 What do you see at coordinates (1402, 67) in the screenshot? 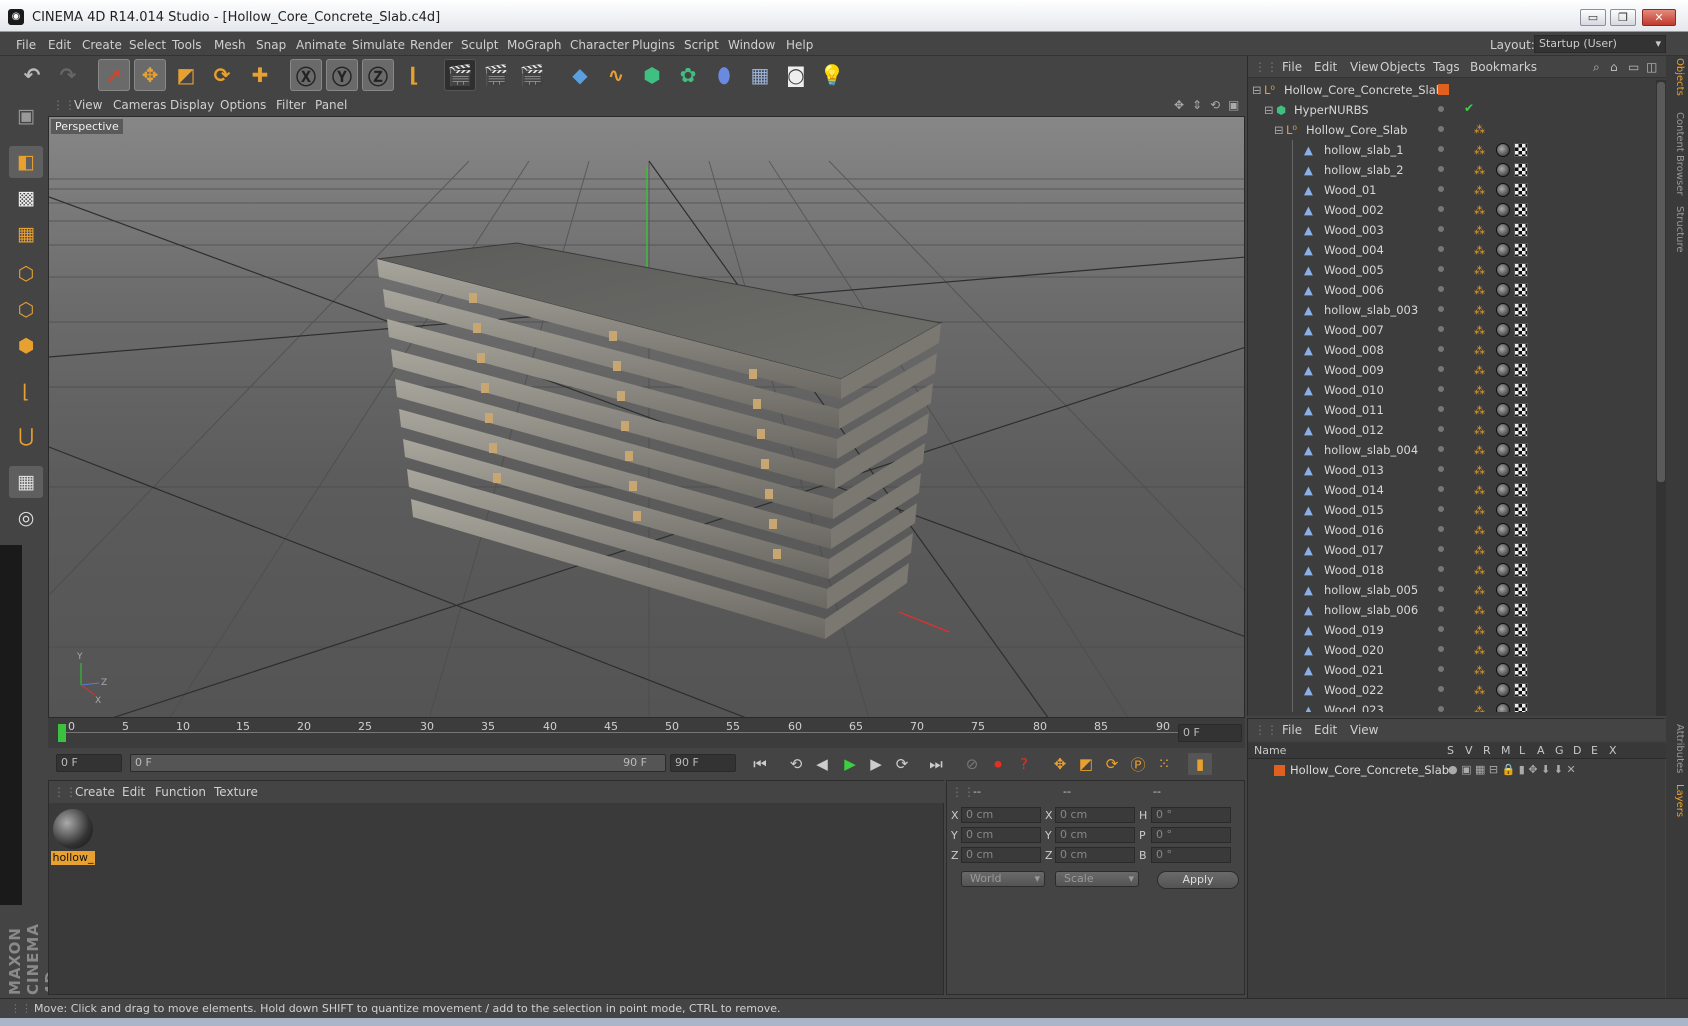
I see `om-menu-objects: Objects` at bounding box center [1402, 67].